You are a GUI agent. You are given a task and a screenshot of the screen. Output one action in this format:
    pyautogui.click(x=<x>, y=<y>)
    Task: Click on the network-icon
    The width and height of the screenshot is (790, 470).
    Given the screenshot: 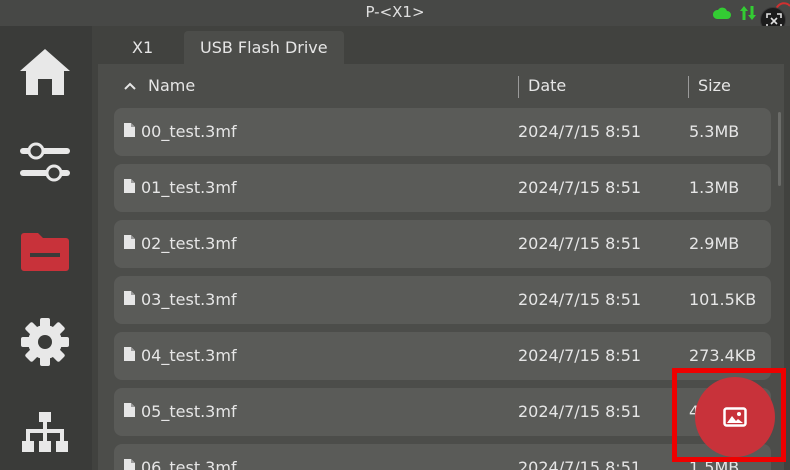 What is the action you would take?
    pyautogui.click(x=45, y=432)
    